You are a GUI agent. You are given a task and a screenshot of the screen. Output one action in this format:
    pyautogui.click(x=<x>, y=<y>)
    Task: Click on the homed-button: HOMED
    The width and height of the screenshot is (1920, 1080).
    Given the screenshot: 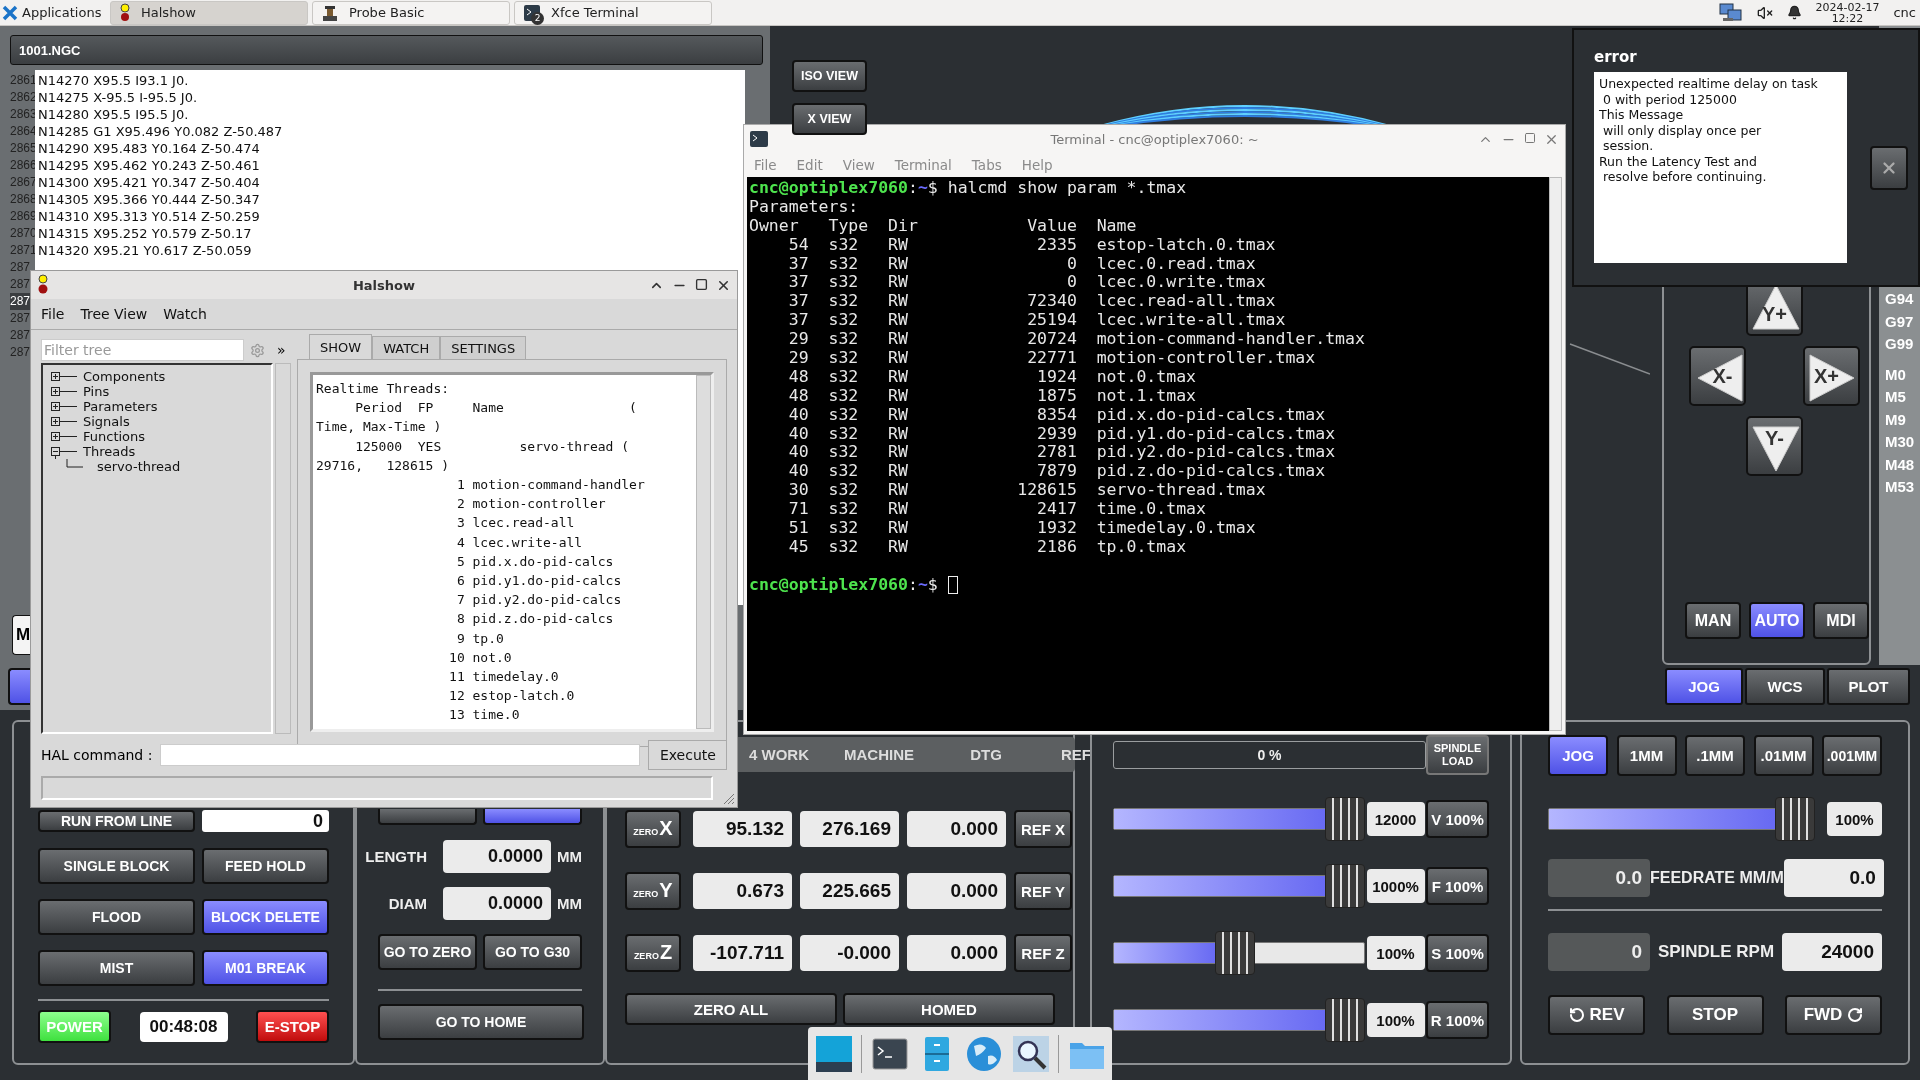 What is the action you would take?
    pyautogui.click(x=949, y=1009)
    